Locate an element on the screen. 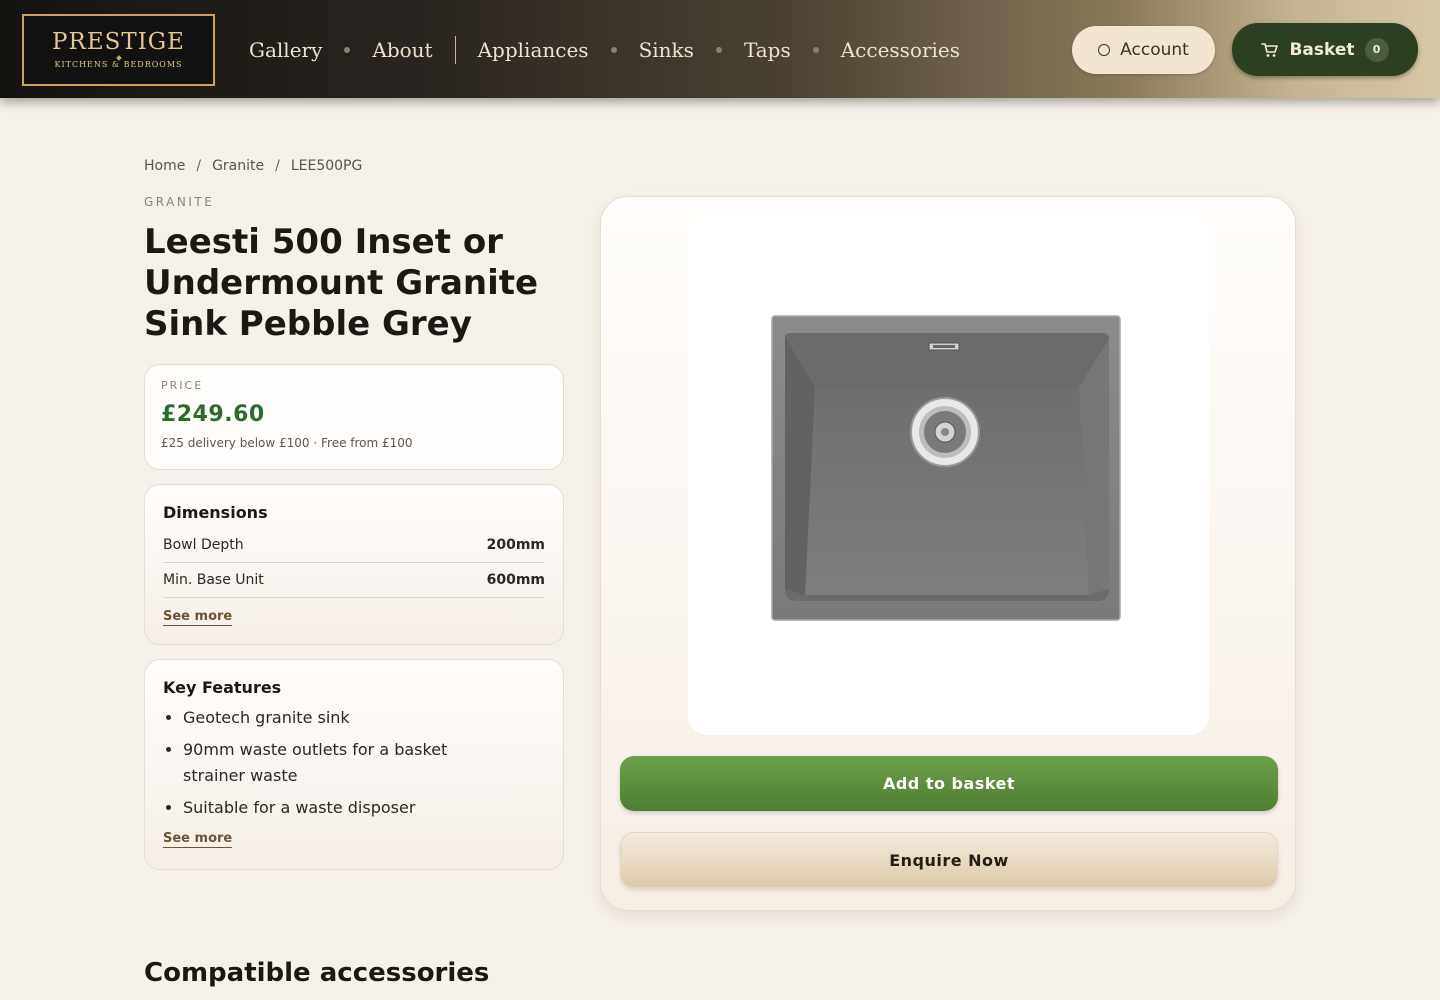  compatible-accessories-heading: Compatible accessories is located at coordinates (317, 973).